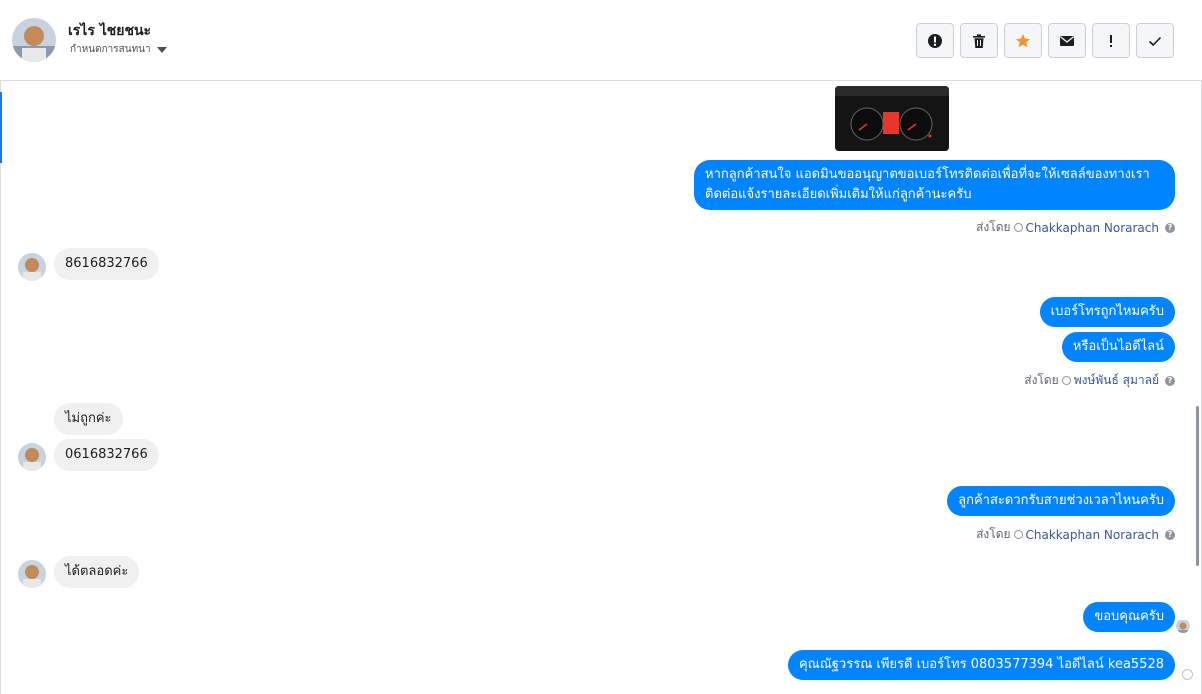  What do you see at coordinates (34, 40) in the screenshot?
I see `contact-avatar` at bounding box center [34, 40].